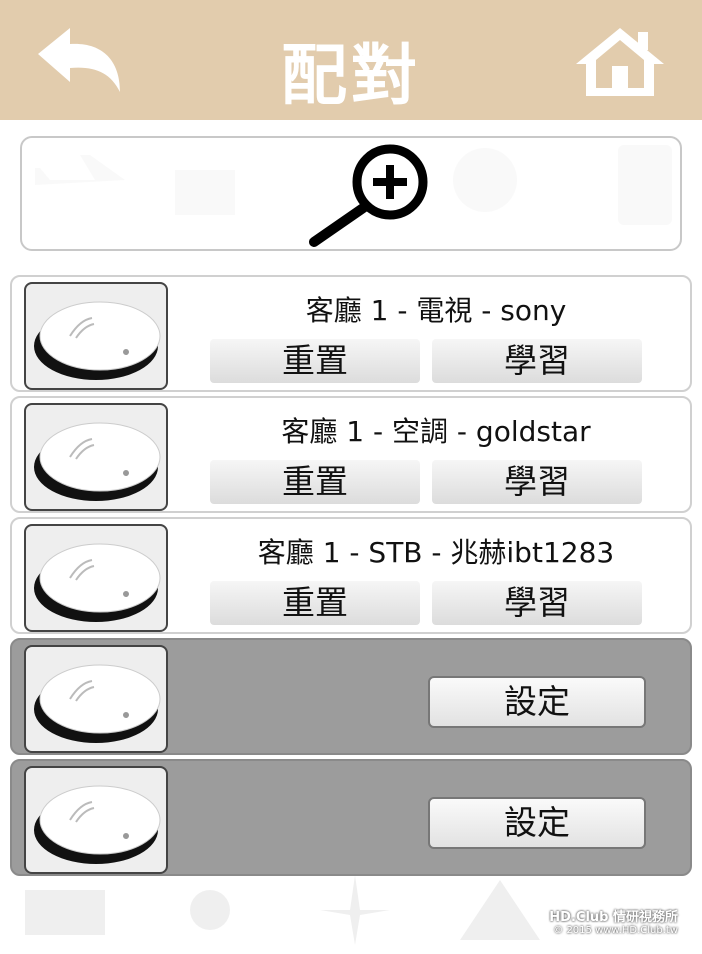 The width and height of the screenshot is (702, 954). I want to click on sun-icon, so click(210, 910).